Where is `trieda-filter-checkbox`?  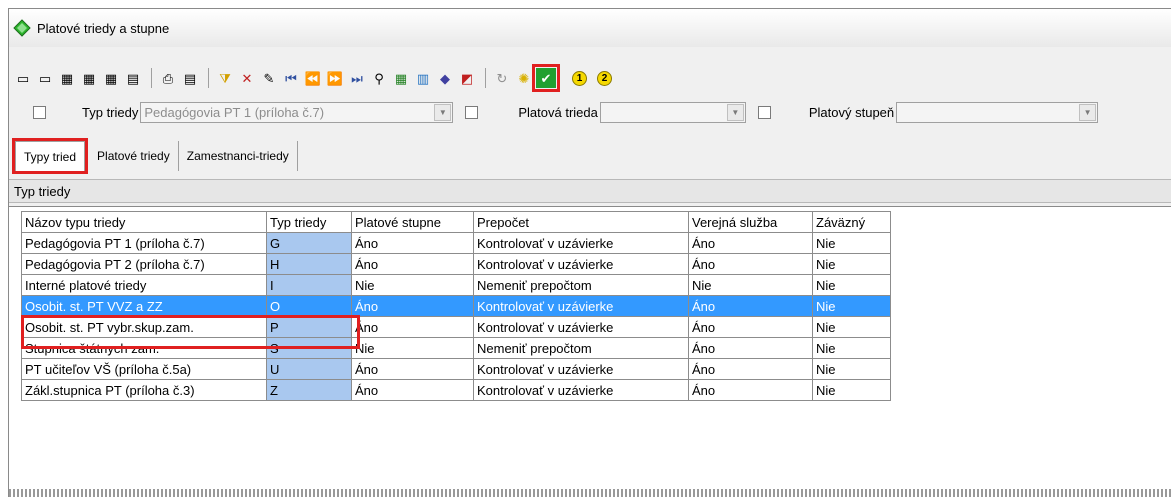
trieda-filter-checkbox is located at coordinates (472, 112).